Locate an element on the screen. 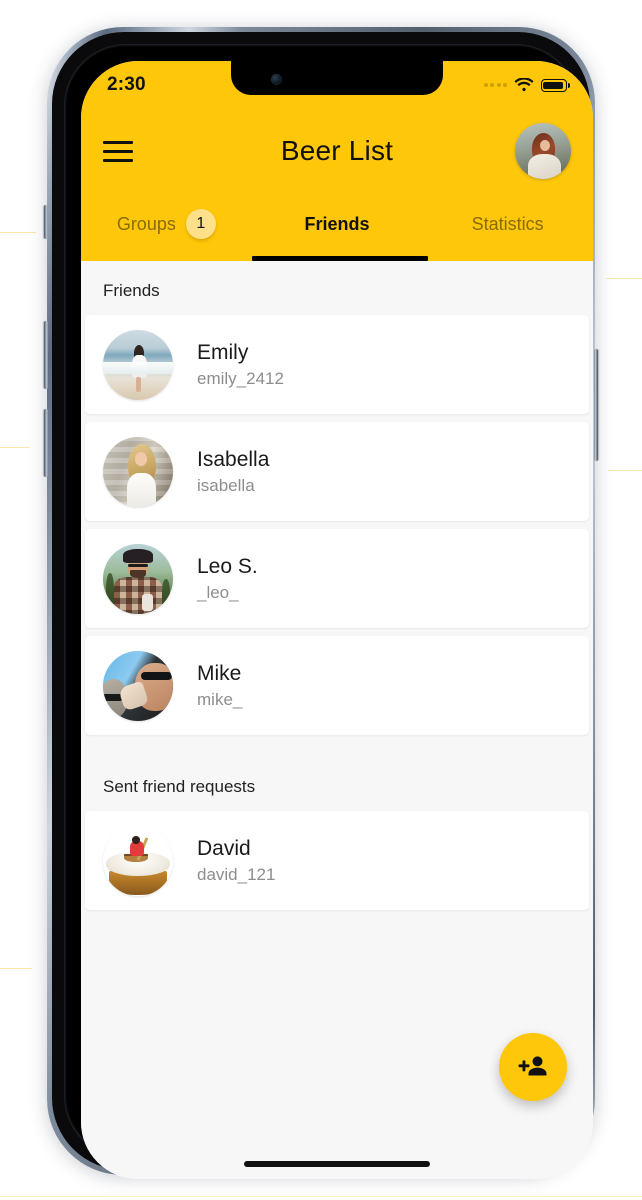 The height and width of the screenshot is (1200, 642). volume-down-button is located at coordinates (46, 443).